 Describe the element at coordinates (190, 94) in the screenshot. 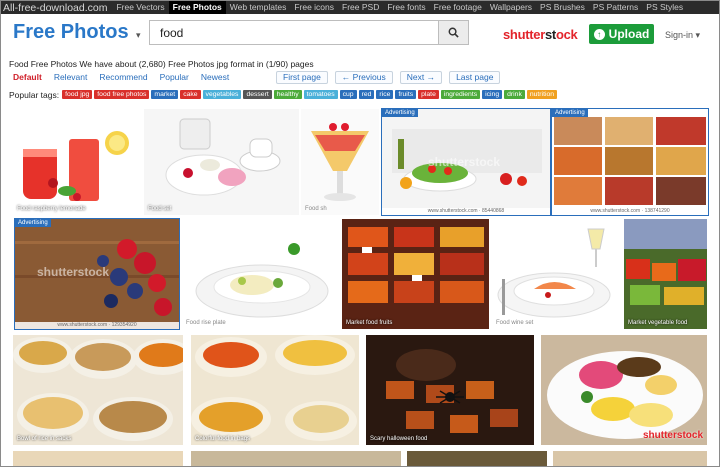

I see `tag-item: cake` at that location.